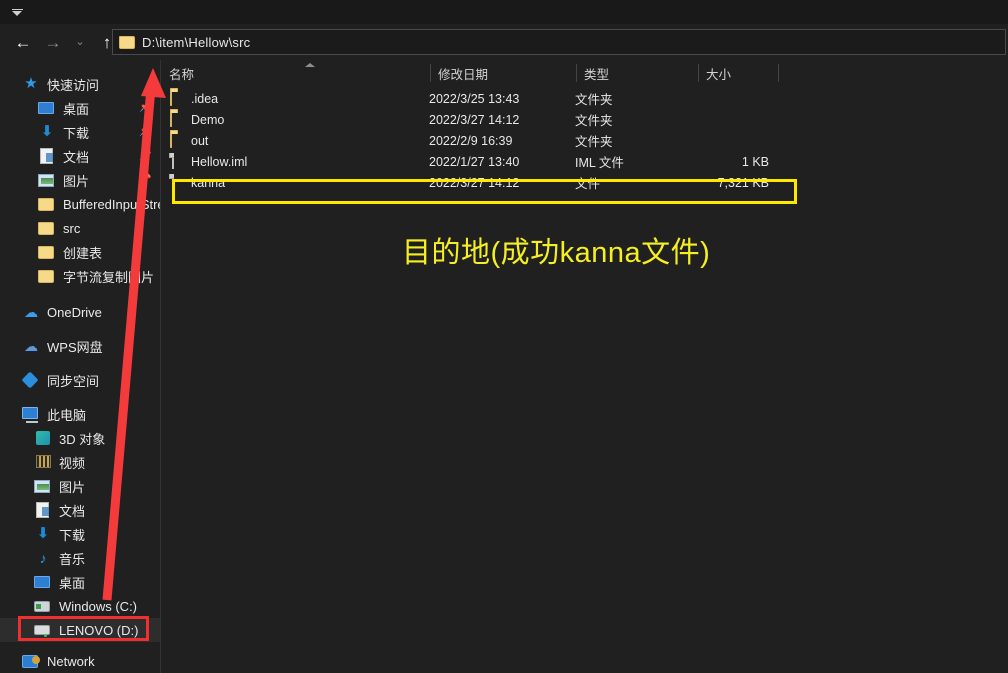 The height and width of the screenshot is (673, 1008). Describe the element at coordinates (43, 438) in the screenshot. I see `3d-objects-icon` at that location.